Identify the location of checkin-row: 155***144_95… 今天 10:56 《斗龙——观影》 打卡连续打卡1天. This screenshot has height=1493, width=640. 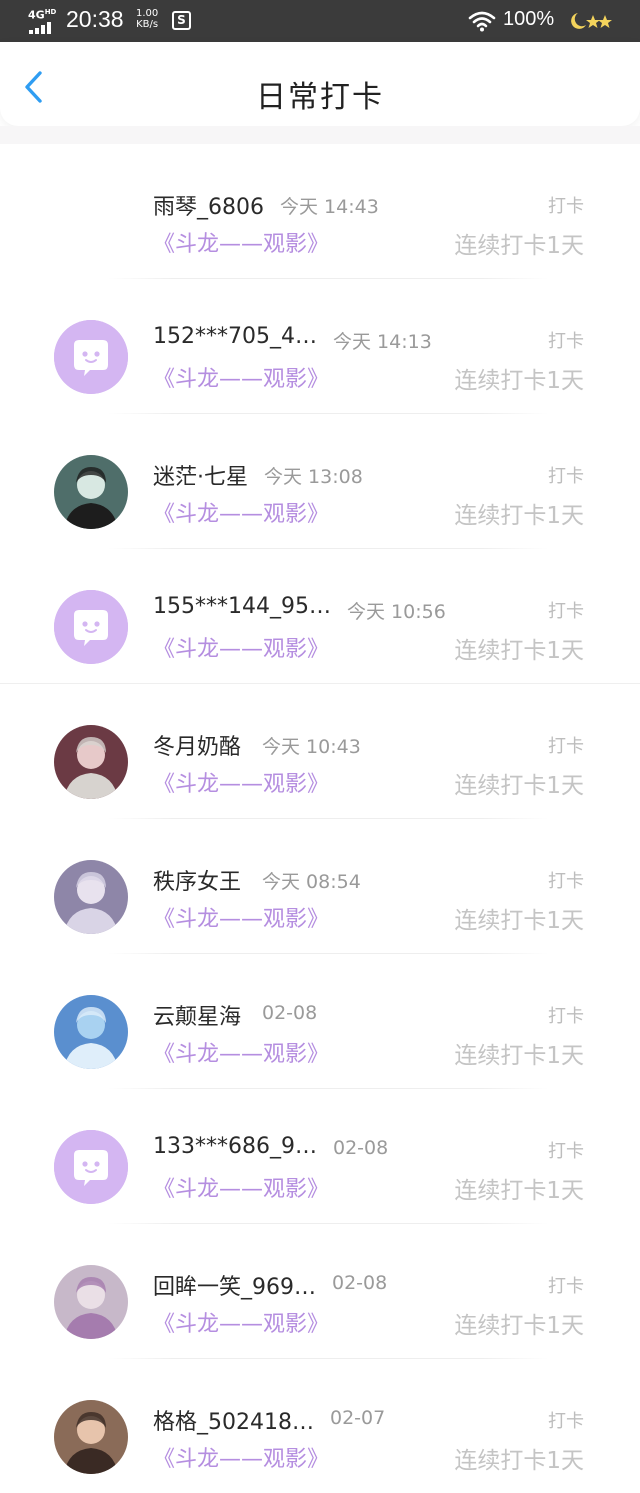
(320, 616).